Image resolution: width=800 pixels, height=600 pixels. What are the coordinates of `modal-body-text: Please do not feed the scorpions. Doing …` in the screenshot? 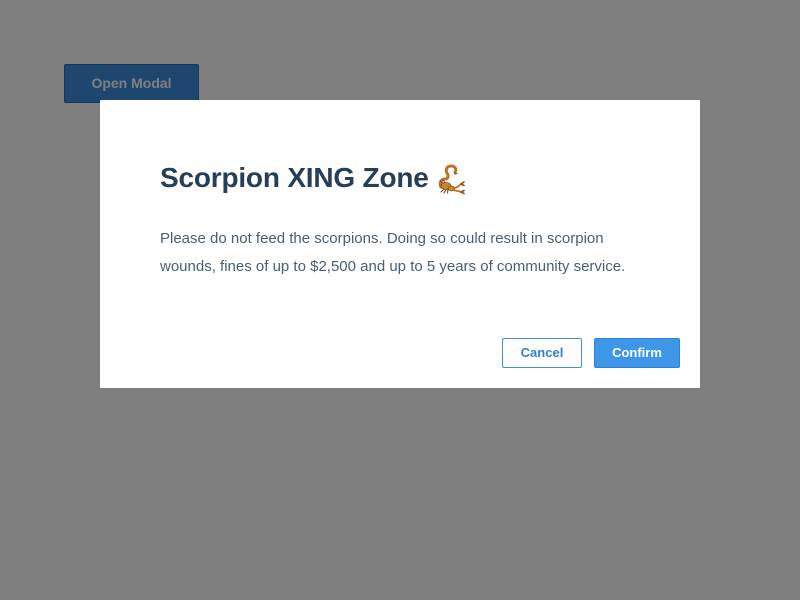 It's located at (393, 252).